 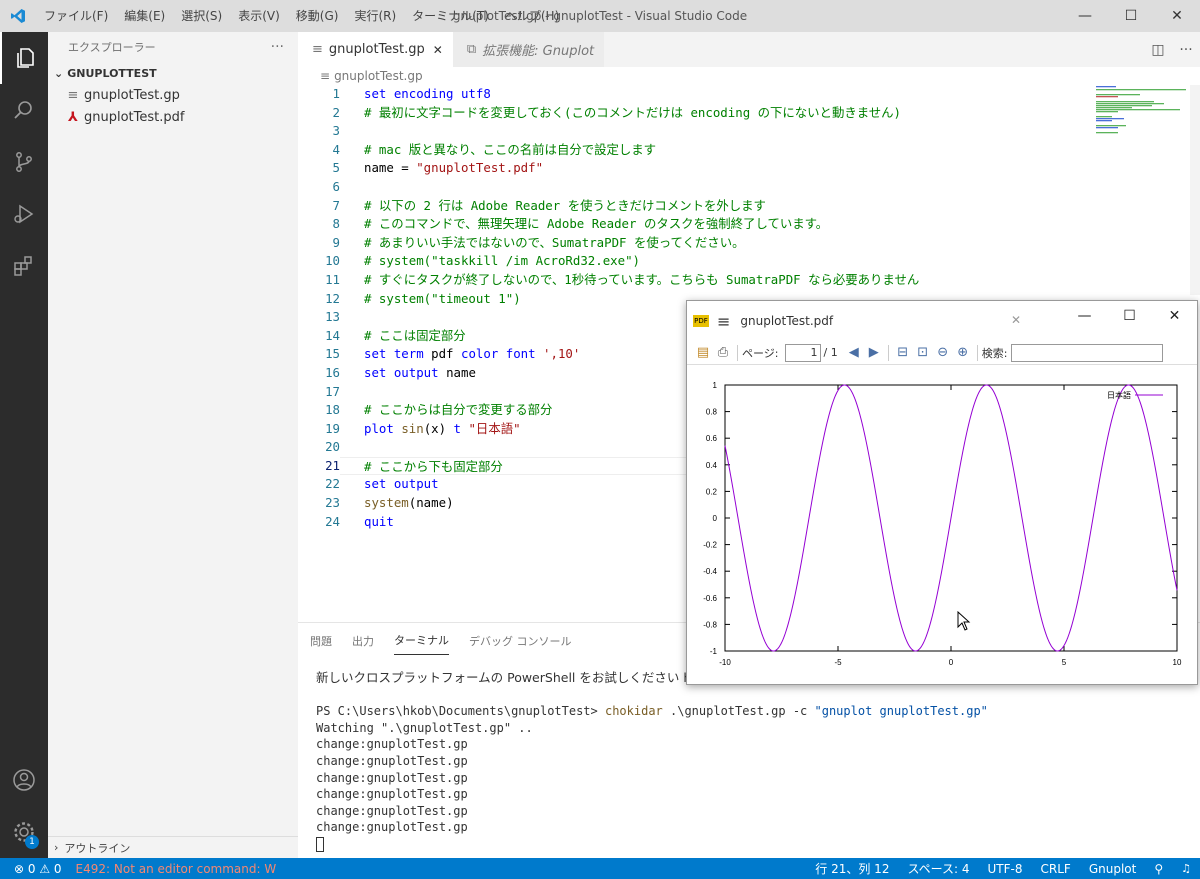 What do you see at coordinates (24, 832) in the screenshot?
I see `settings-gear-icon: 1` at bounding box center [24, 832].